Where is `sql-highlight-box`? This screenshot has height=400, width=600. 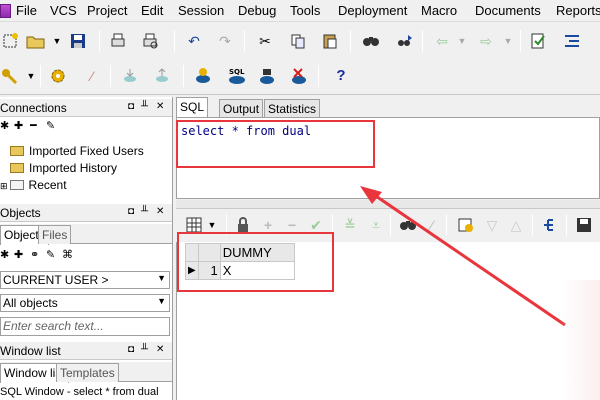 sql-highlight-box is located at coordinates (275, 144).